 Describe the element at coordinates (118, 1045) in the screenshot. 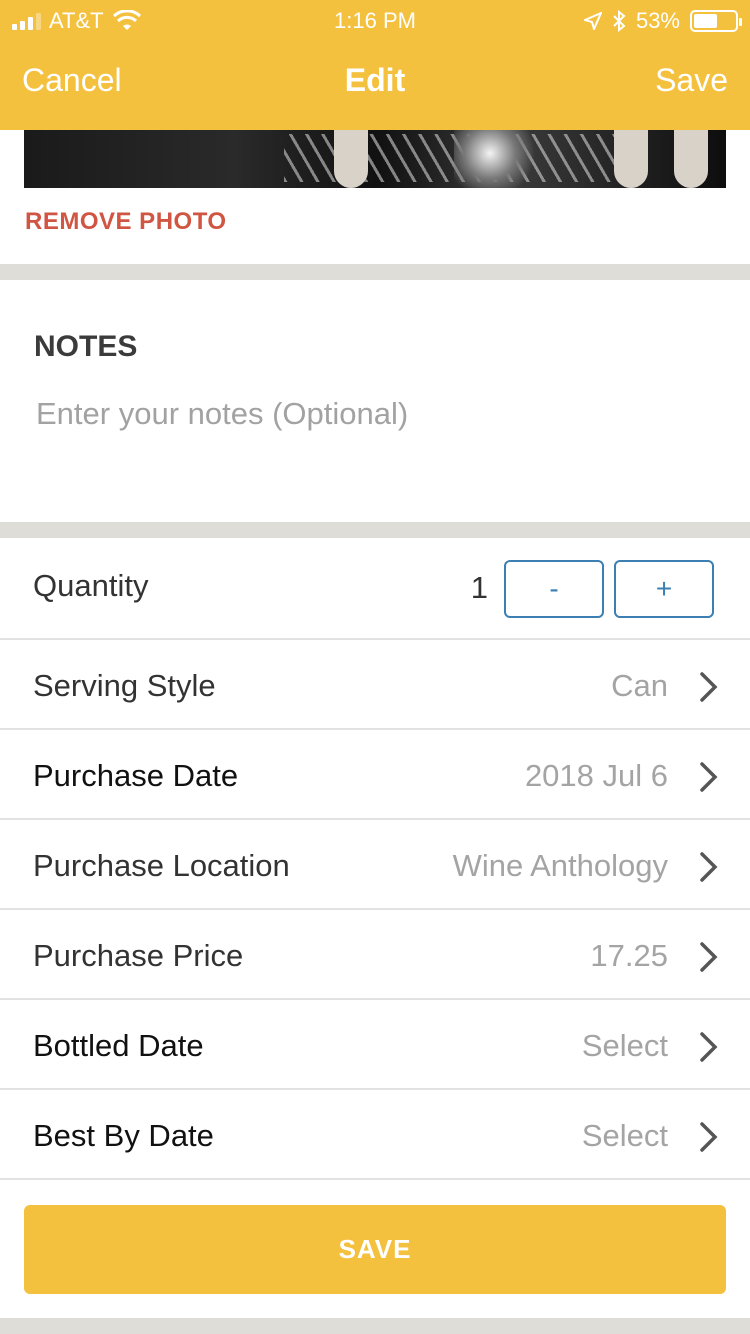

I see `row-label: Bottled Date` at that location.